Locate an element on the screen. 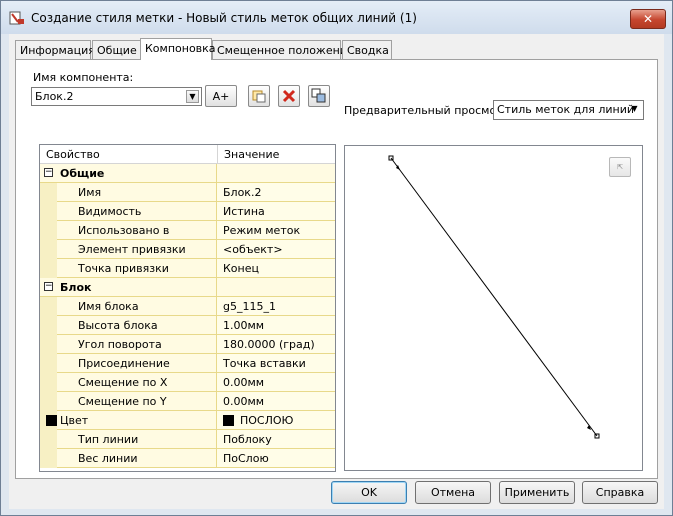 This screenshot has height=516, width=673. text-add-icon: A+ is located at coordinates (221, 96).